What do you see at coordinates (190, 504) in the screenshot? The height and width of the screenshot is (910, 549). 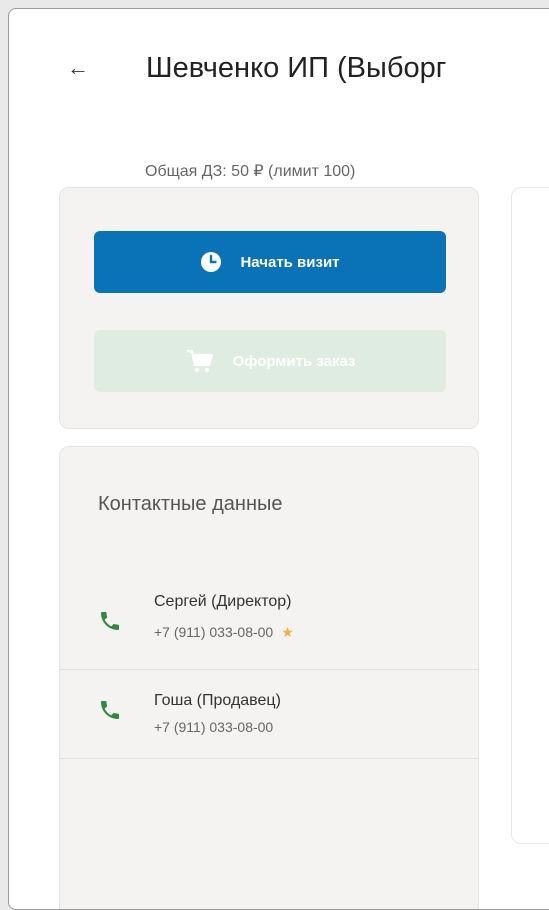 I see `contacts-title: Контактные данные` at bounding box center [190, 504].